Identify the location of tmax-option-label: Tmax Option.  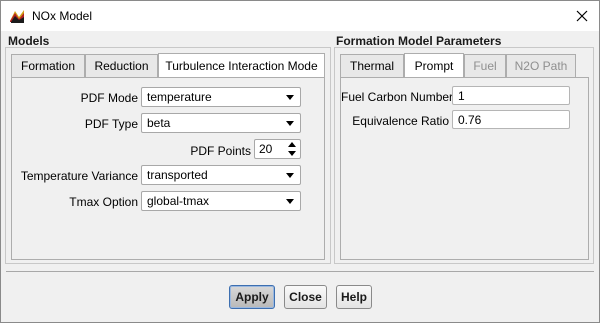
(103, 202).